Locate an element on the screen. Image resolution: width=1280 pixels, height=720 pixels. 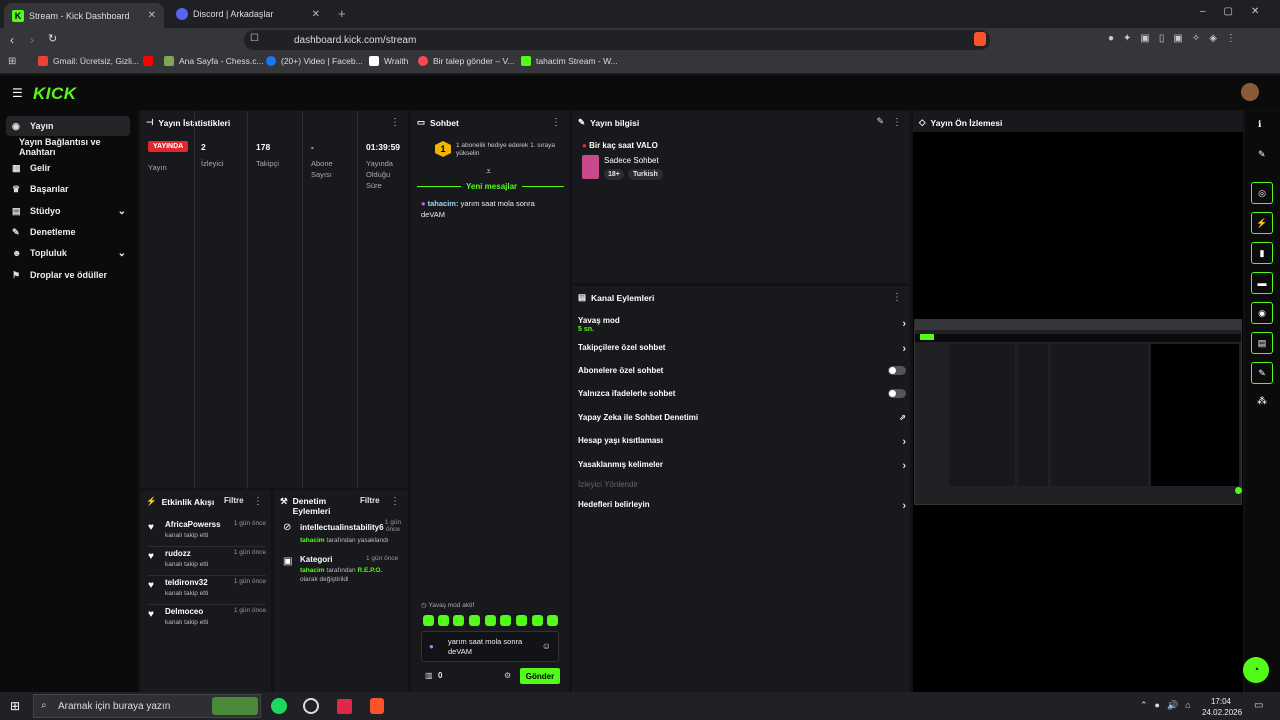
sidebar-item-droplar: ⚑ Droplar ve ödüller is located at coordinates (68, 275).